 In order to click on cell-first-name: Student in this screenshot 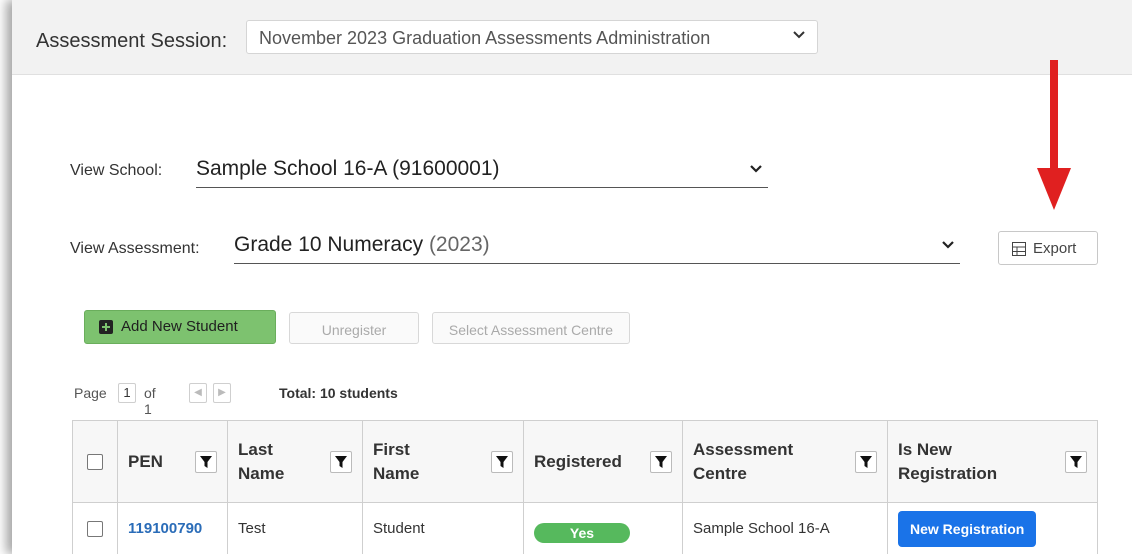, I will do `click(443, 528)`.